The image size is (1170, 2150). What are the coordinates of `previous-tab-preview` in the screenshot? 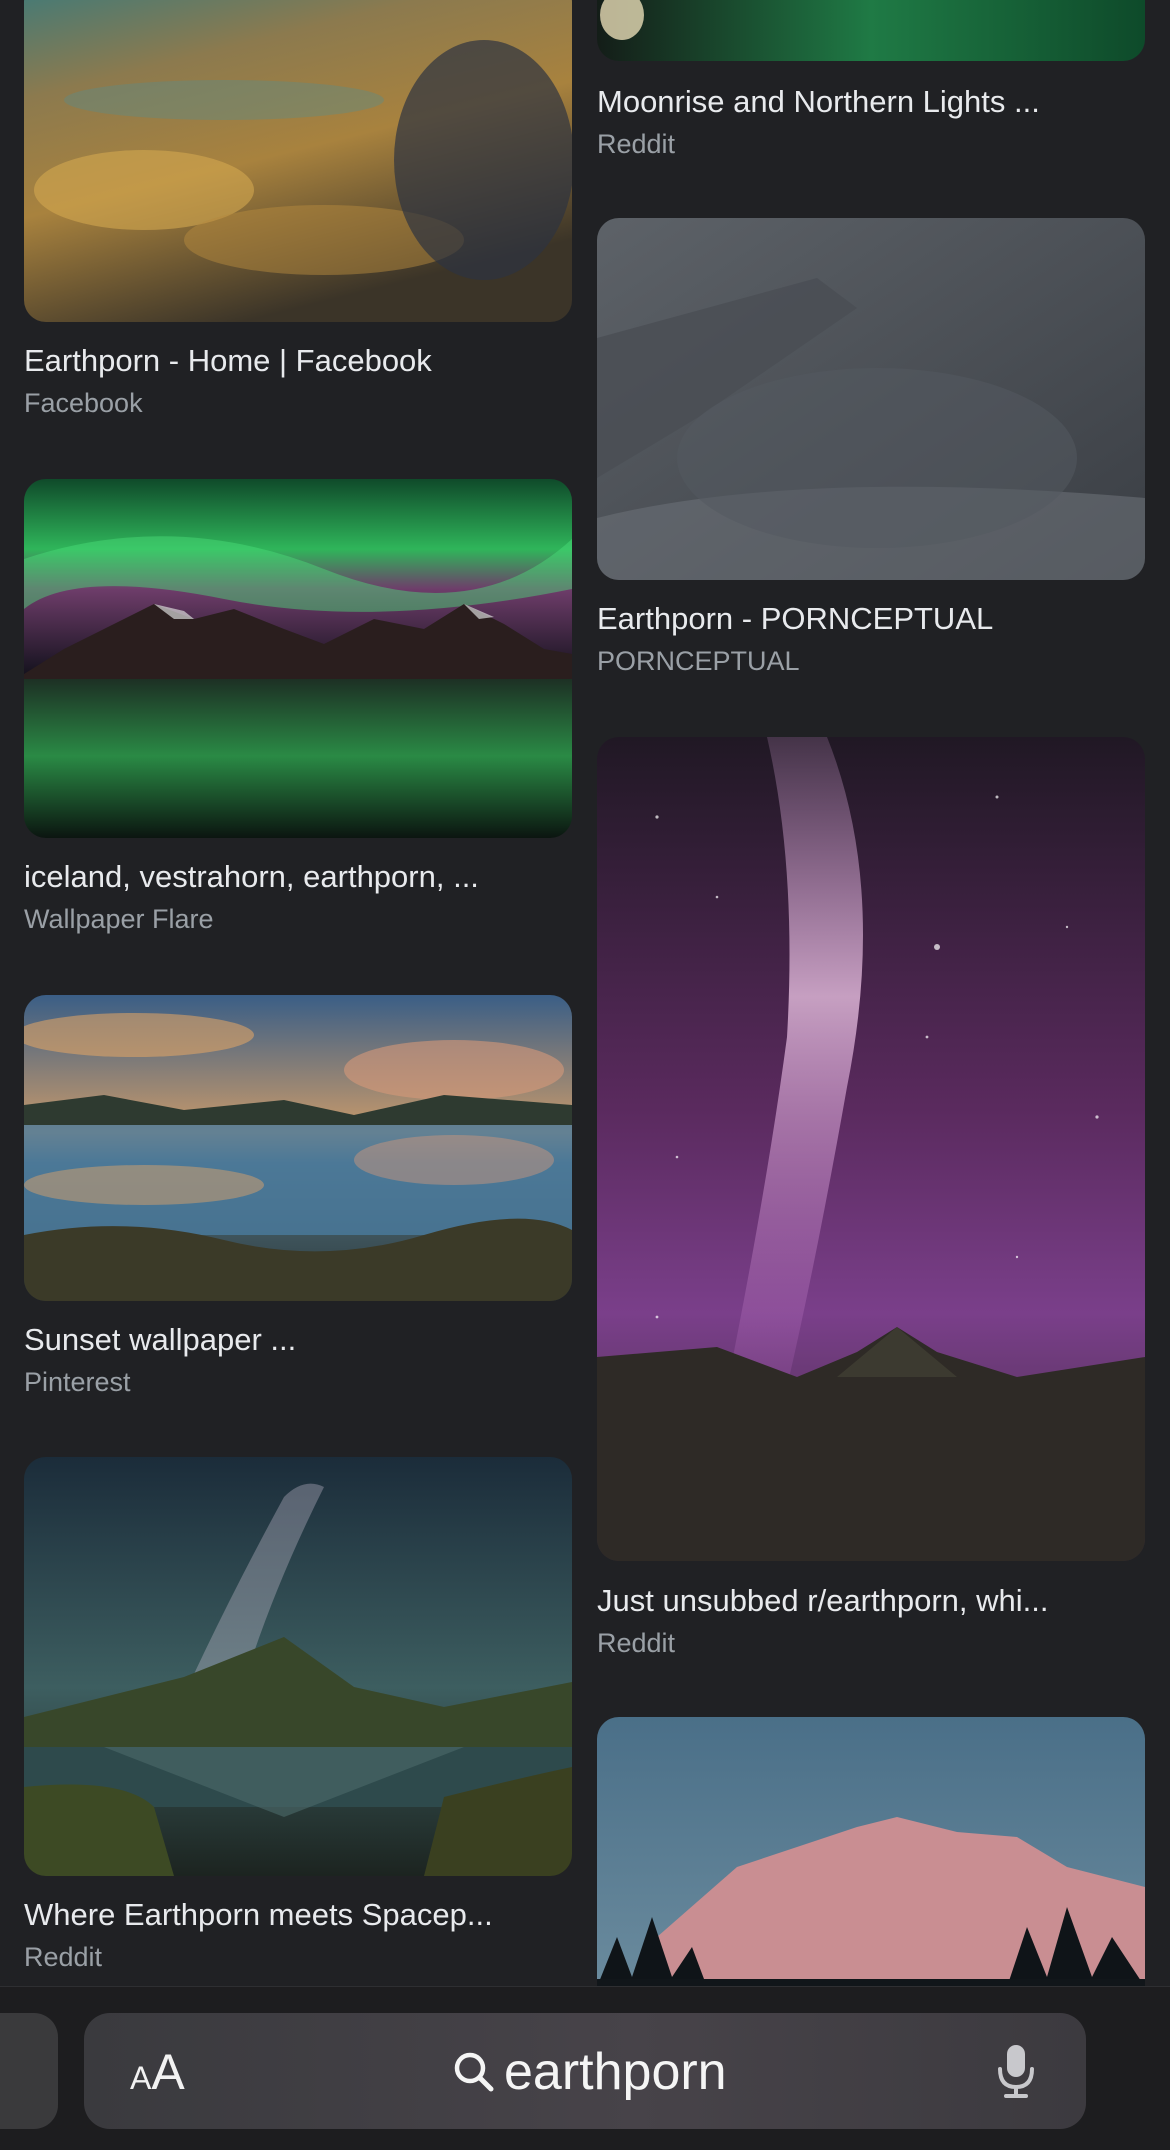 It's located at (29, 2071).